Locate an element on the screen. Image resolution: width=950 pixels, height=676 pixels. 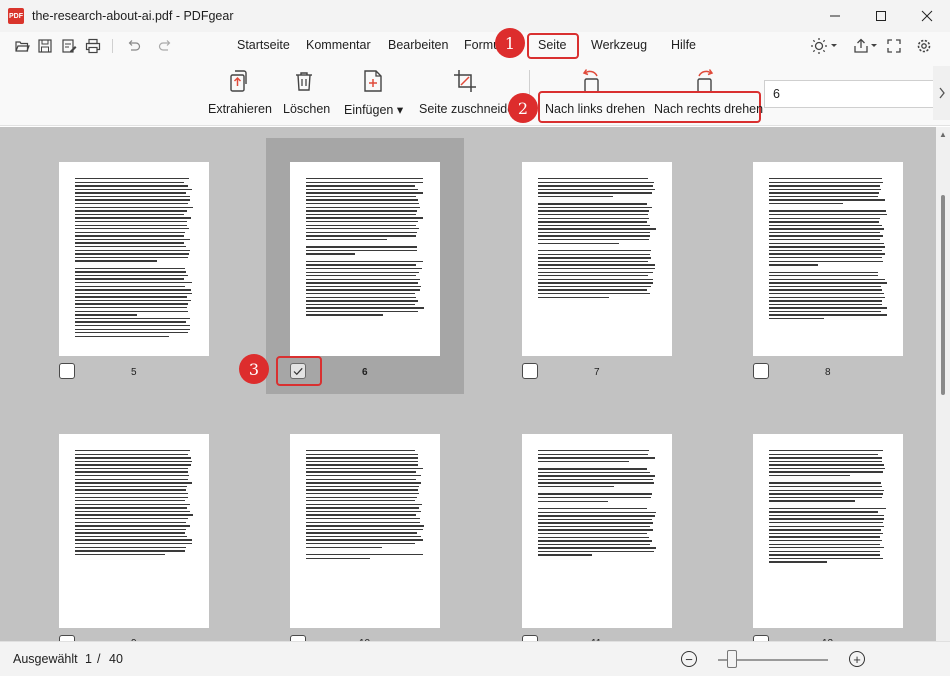
save-as-icon is located at coordinates (69, 46).